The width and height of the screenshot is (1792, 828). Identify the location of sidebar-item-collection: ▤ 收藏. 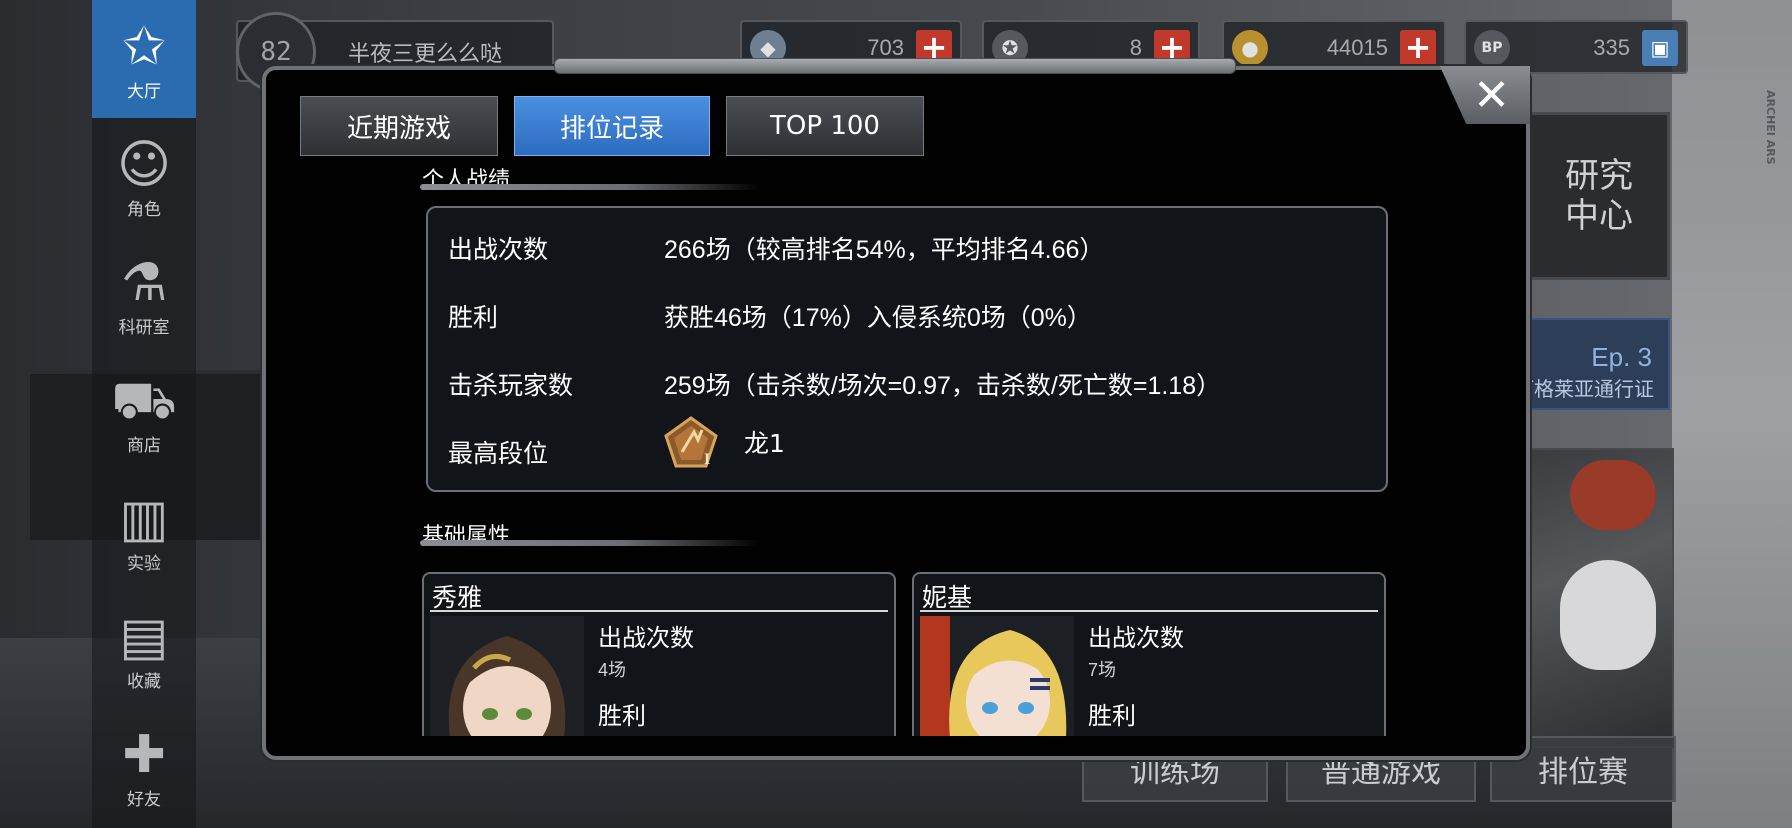
(144, 649).